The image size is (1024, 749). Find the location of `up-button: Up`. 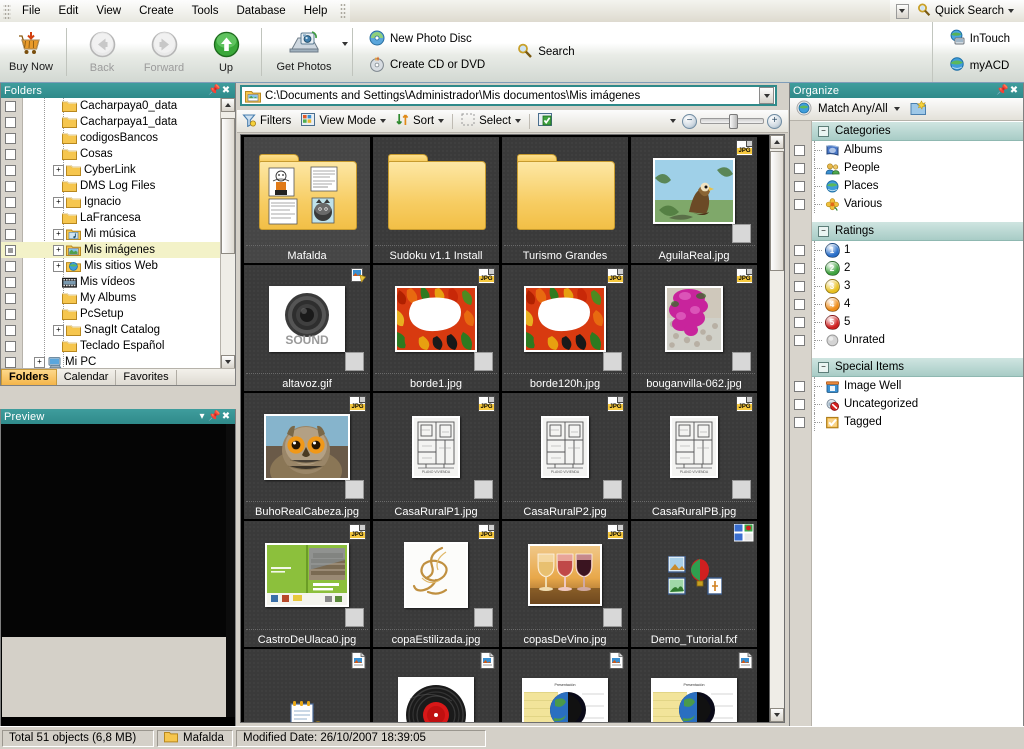

up-button: Up is located at coordinates (226, 52).